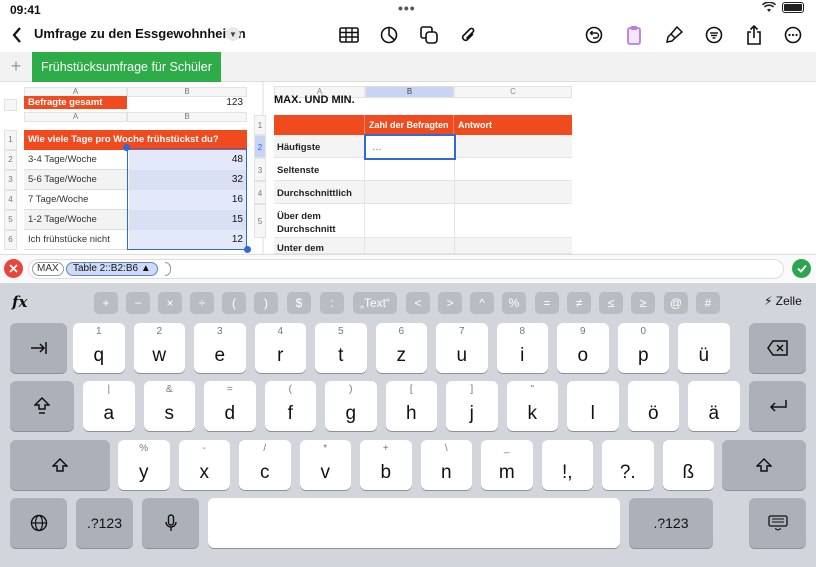  I want to click on symbol-key: #, so click(708, 303).